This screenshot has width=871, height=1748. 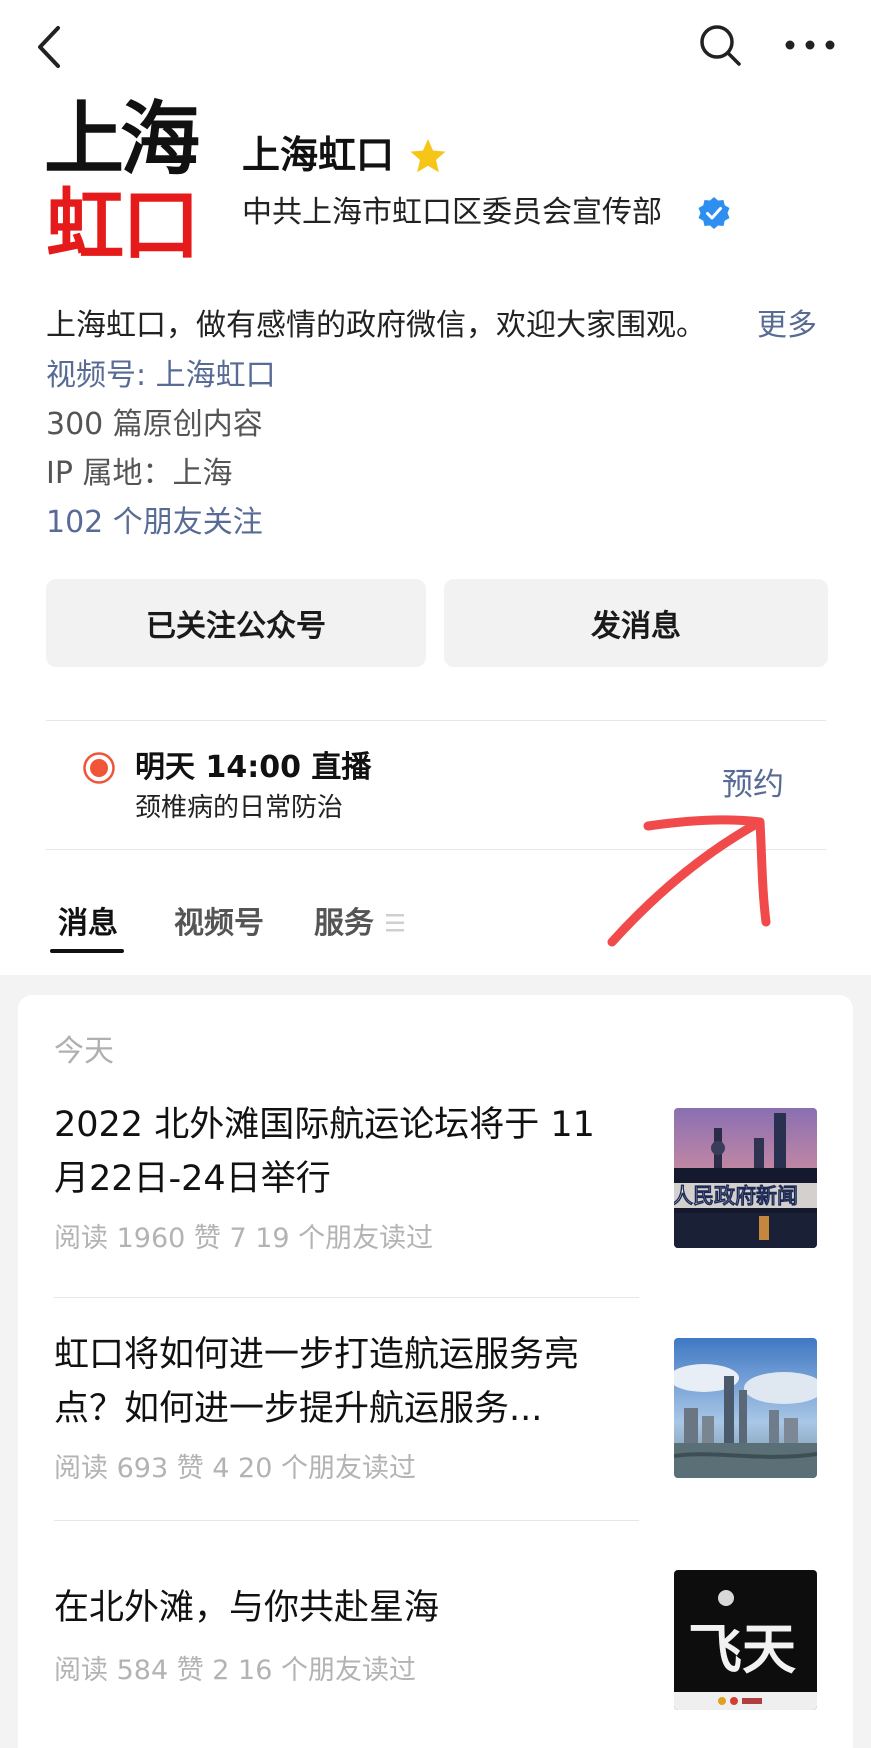 I want to click on live-subtitle: 颈椎病的日常防治, so click(x=239, y=808).